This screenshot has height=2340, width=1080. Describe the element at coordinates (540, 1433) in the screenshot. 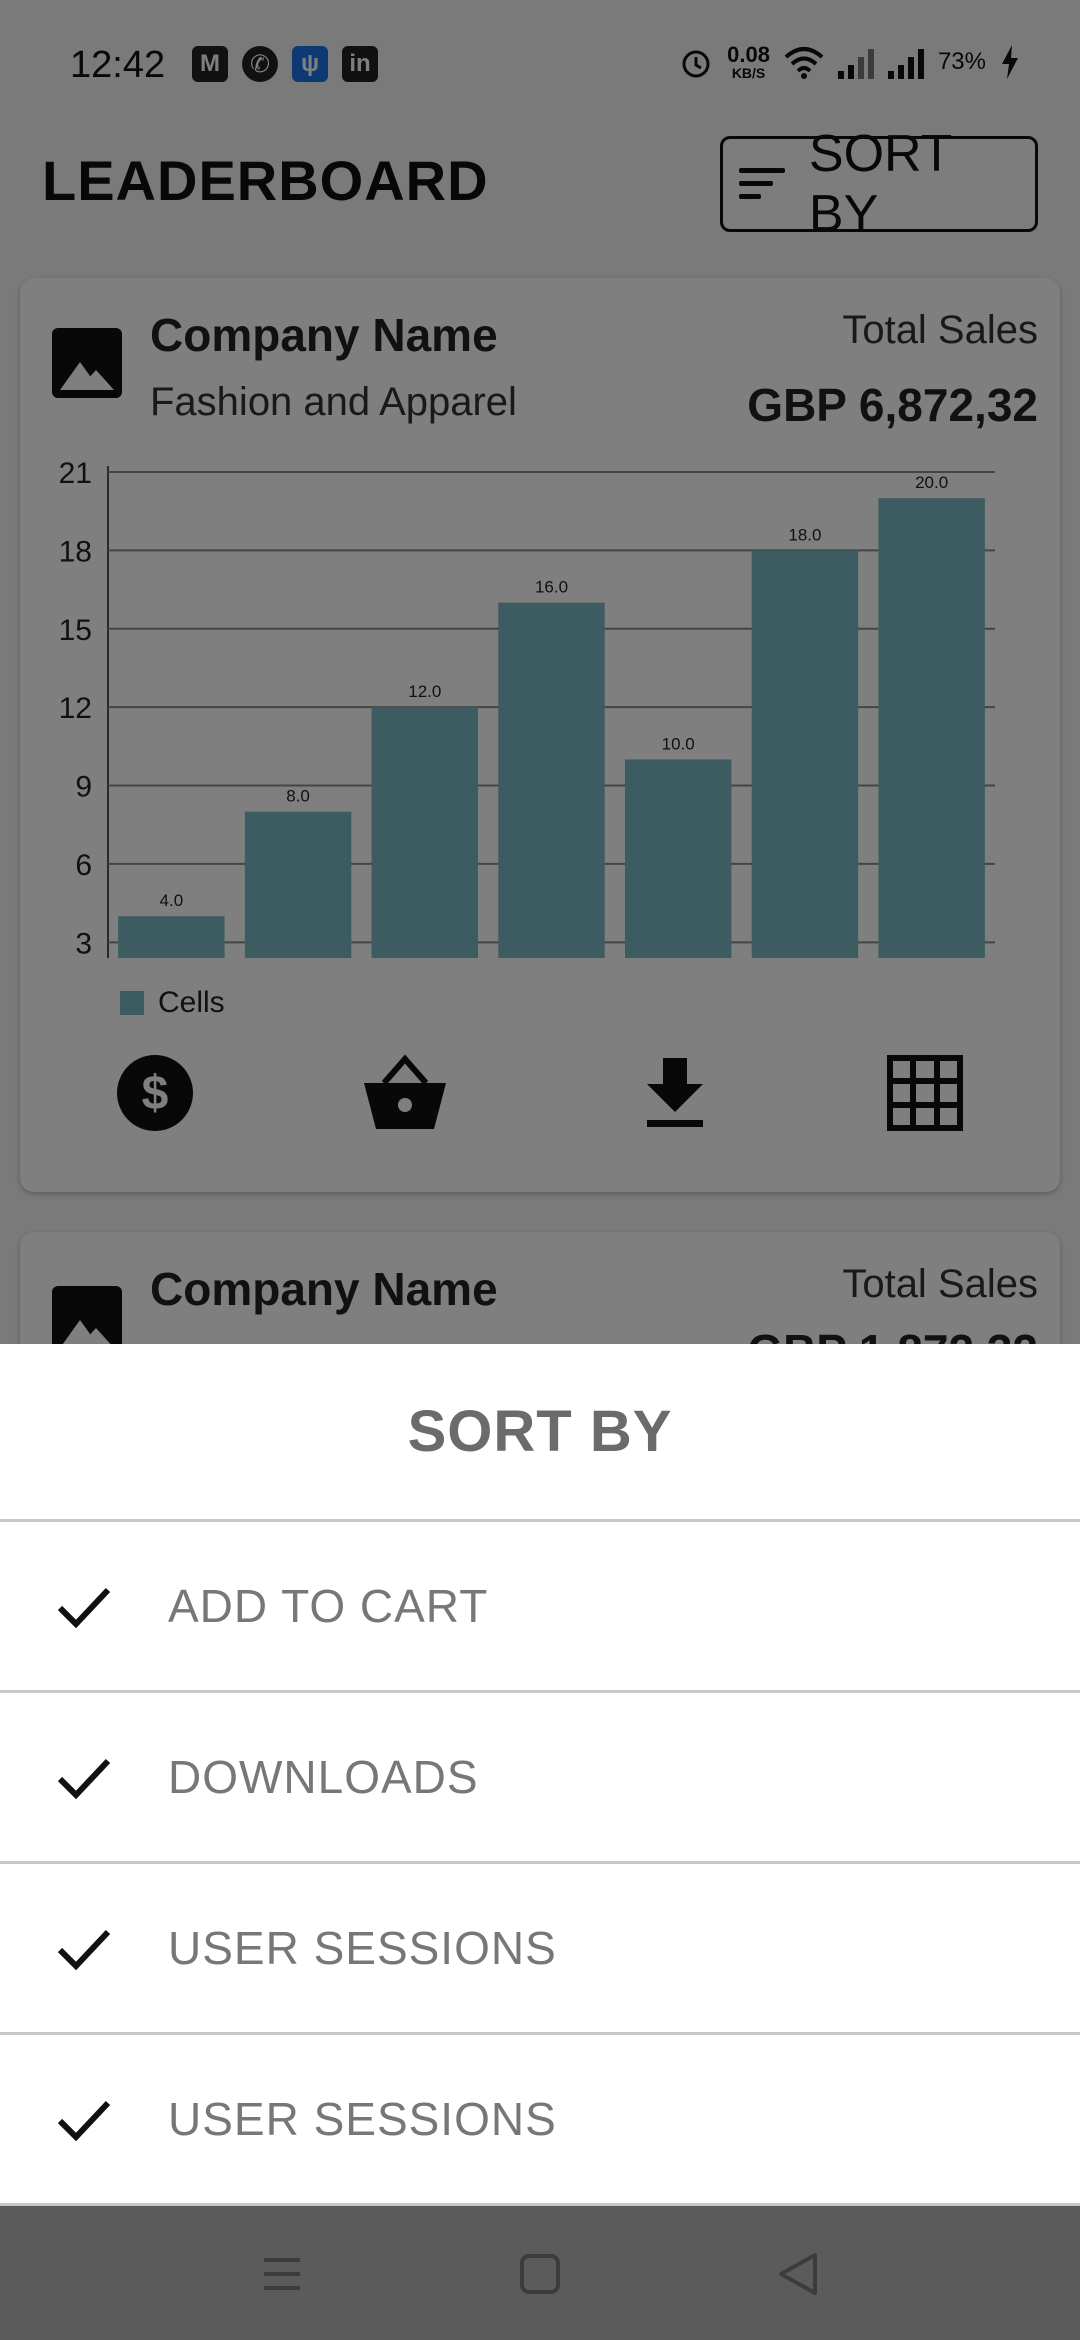

I see `sheet-title: SORT BY` at that location.